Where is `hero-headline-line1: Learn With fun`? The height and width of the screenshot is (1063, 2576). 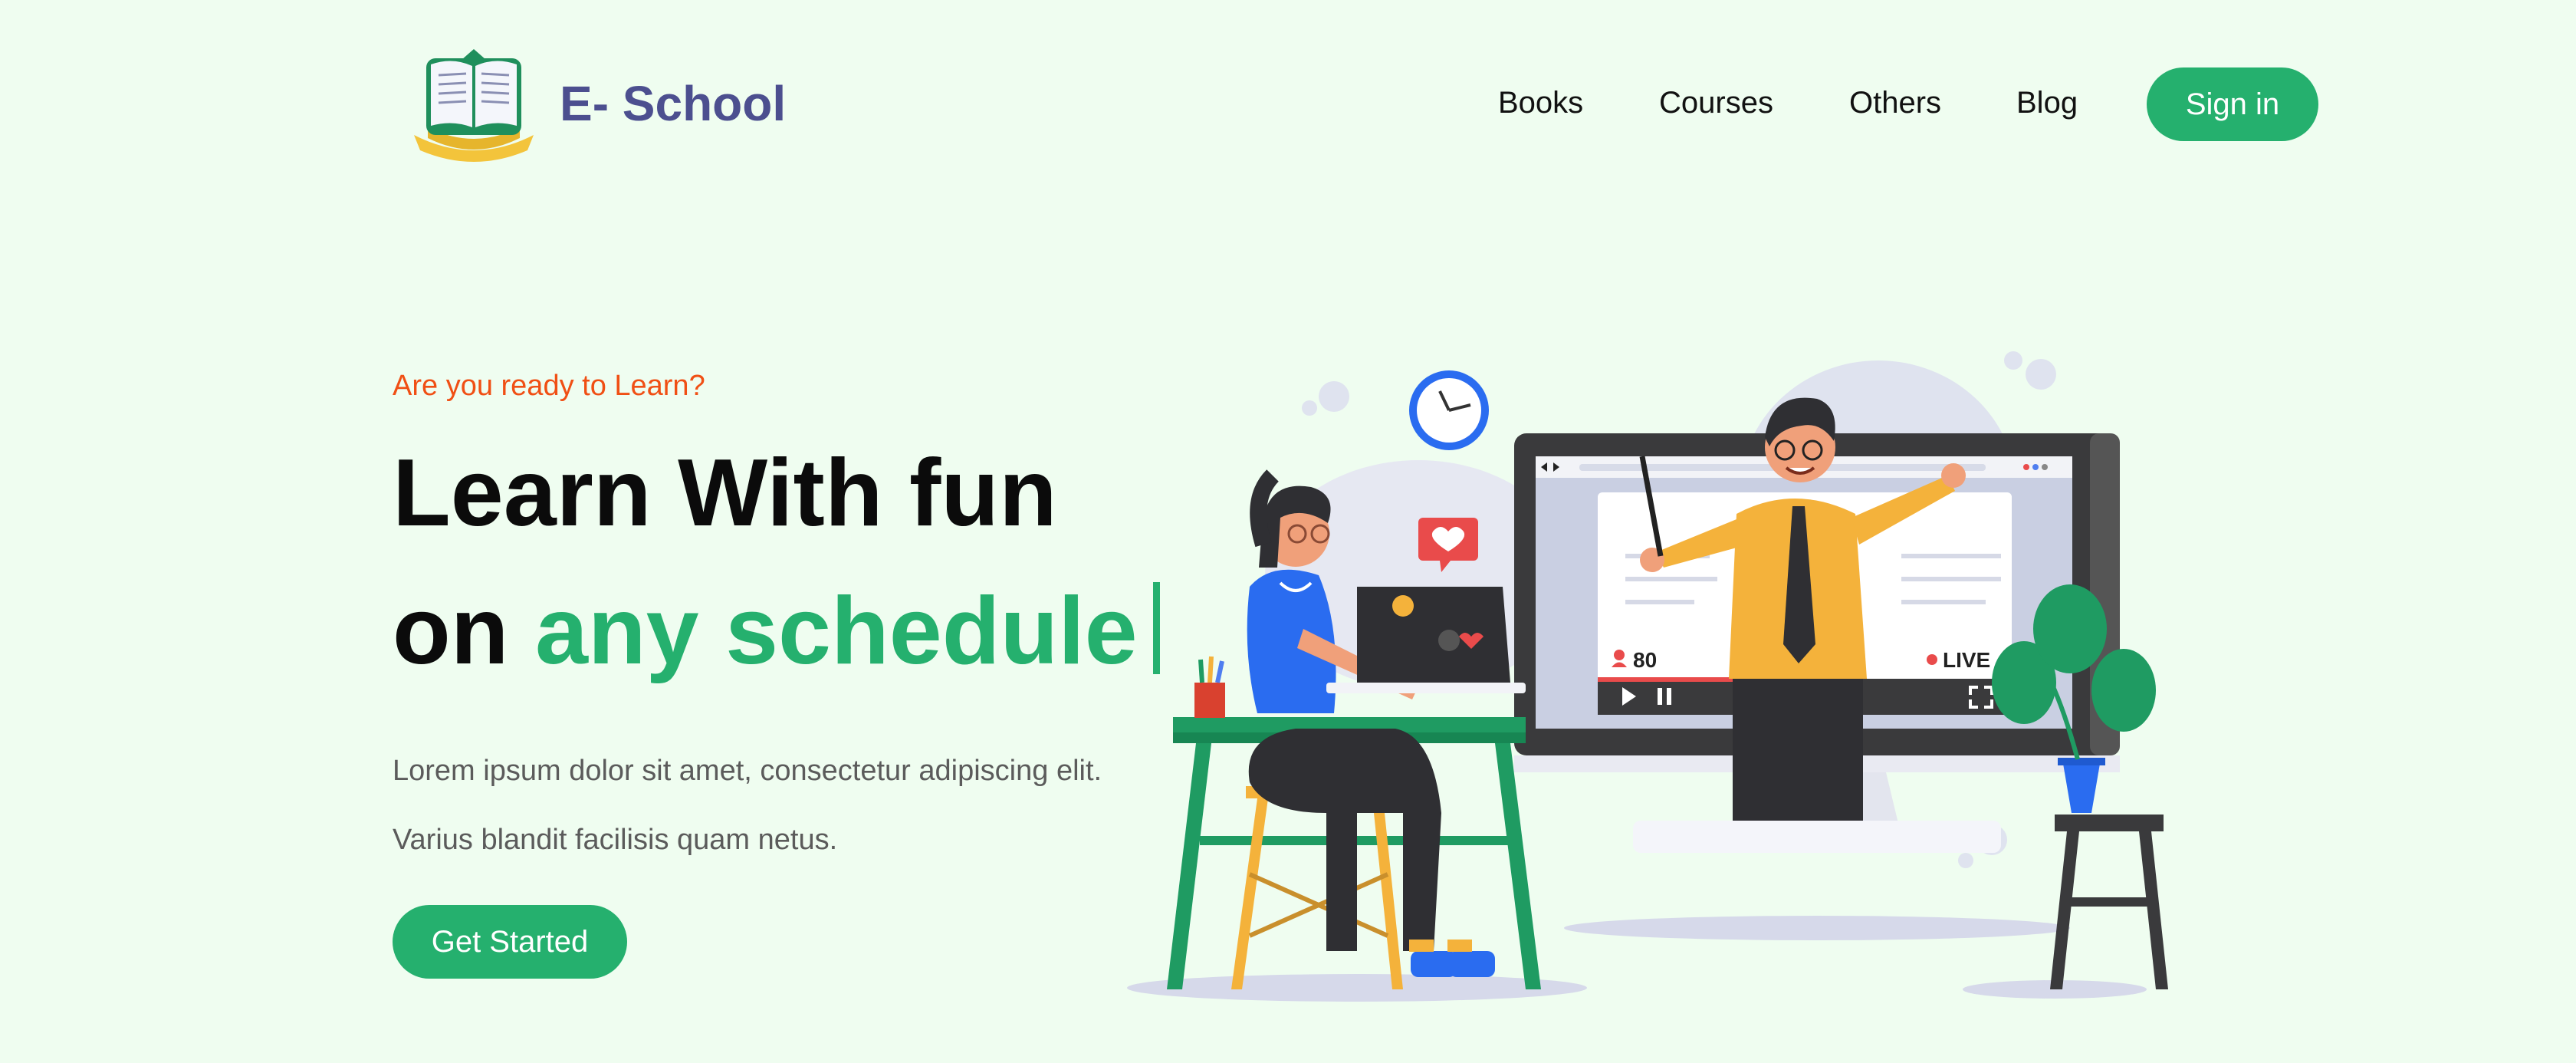
hero-headline-line1: Learn With fun is located at coordinates (725, 493).